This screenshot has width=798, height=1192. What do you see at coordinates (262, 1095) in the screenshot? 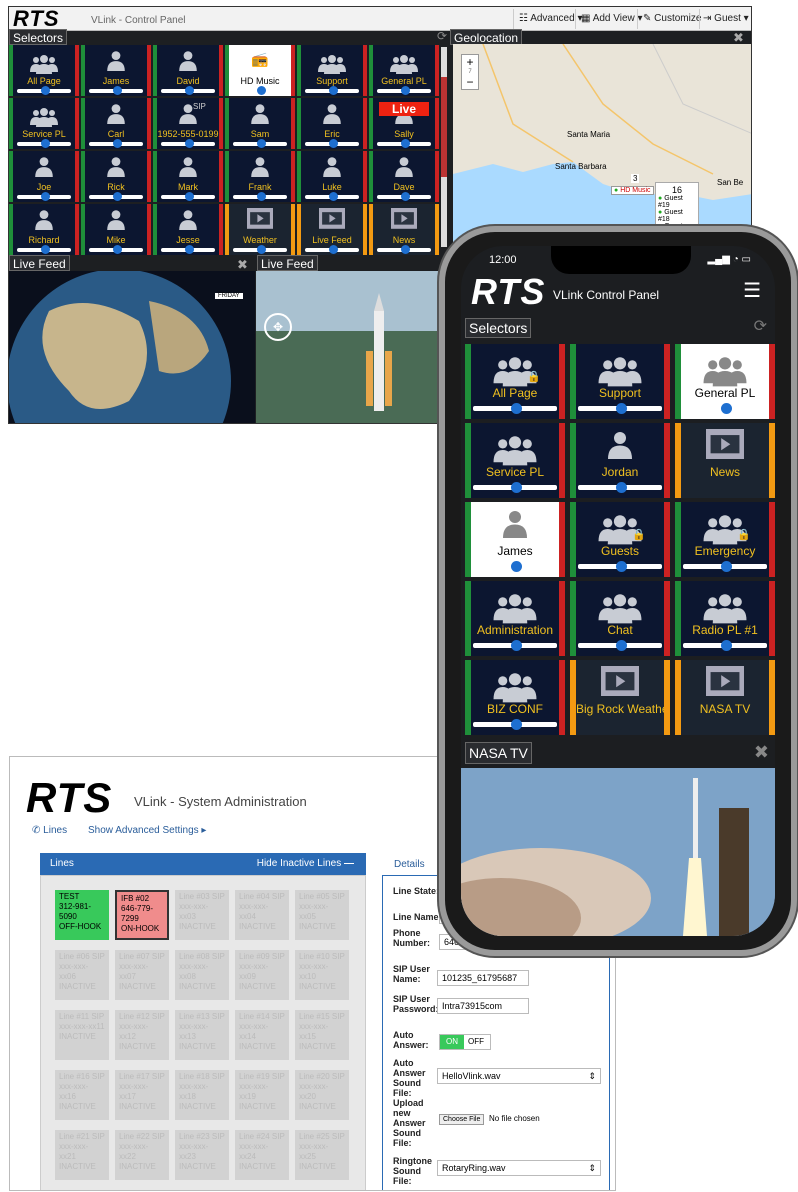
I see `line-cell: Line #19 SIP xxx-xxx- xx19 INACTIVE` at bounding box center [262, 1095].